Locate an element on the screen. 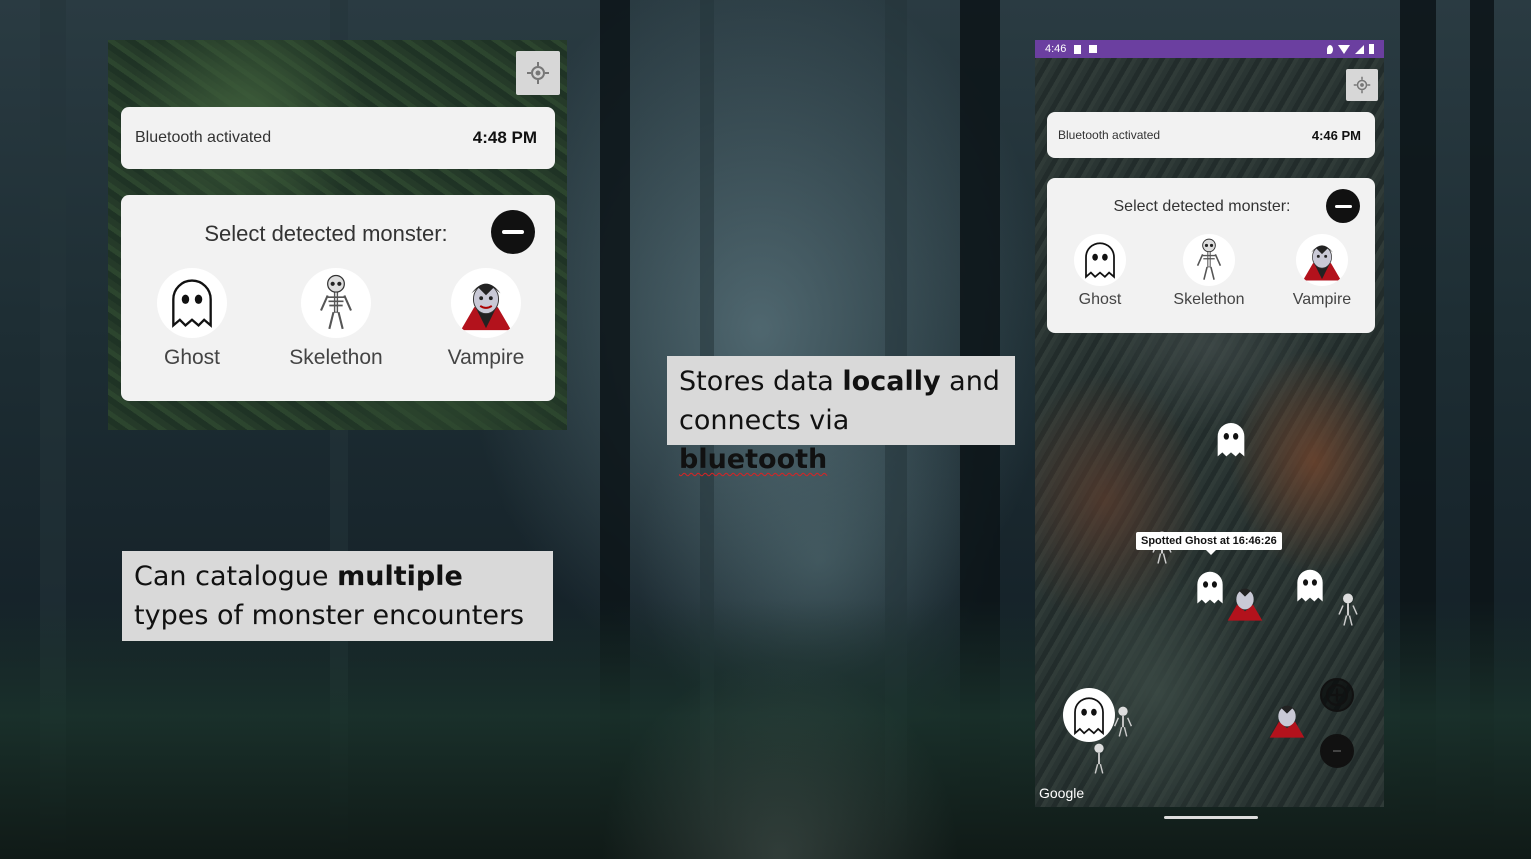 The width and height of the screenshot is (1531, 859). location-icon is located at coordinates (1330, 49).